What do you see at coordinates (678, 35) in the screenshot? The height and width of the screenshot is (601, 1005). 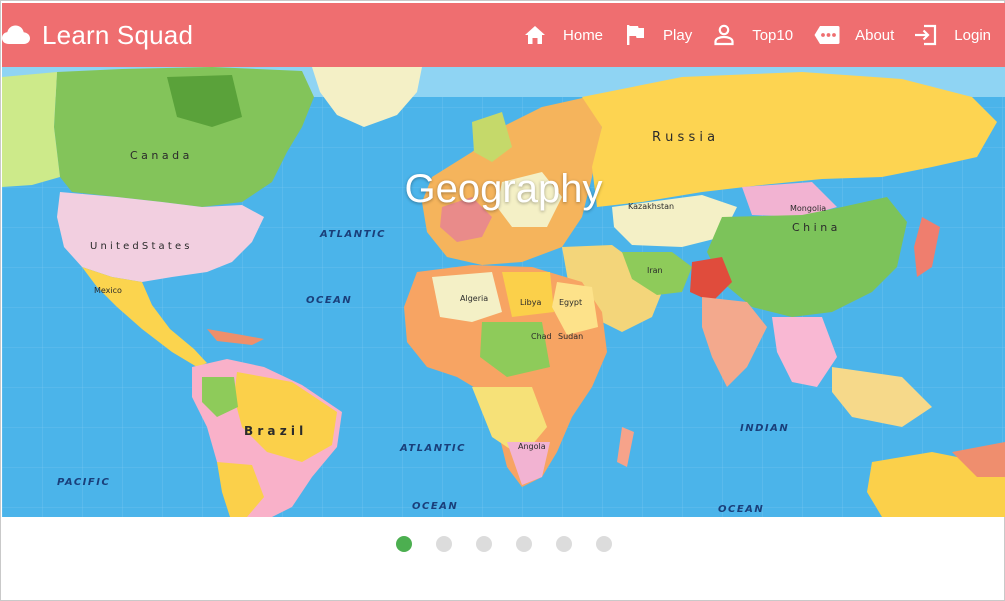 I see `nav-play-label: Play` at bounding box center [678, 35].